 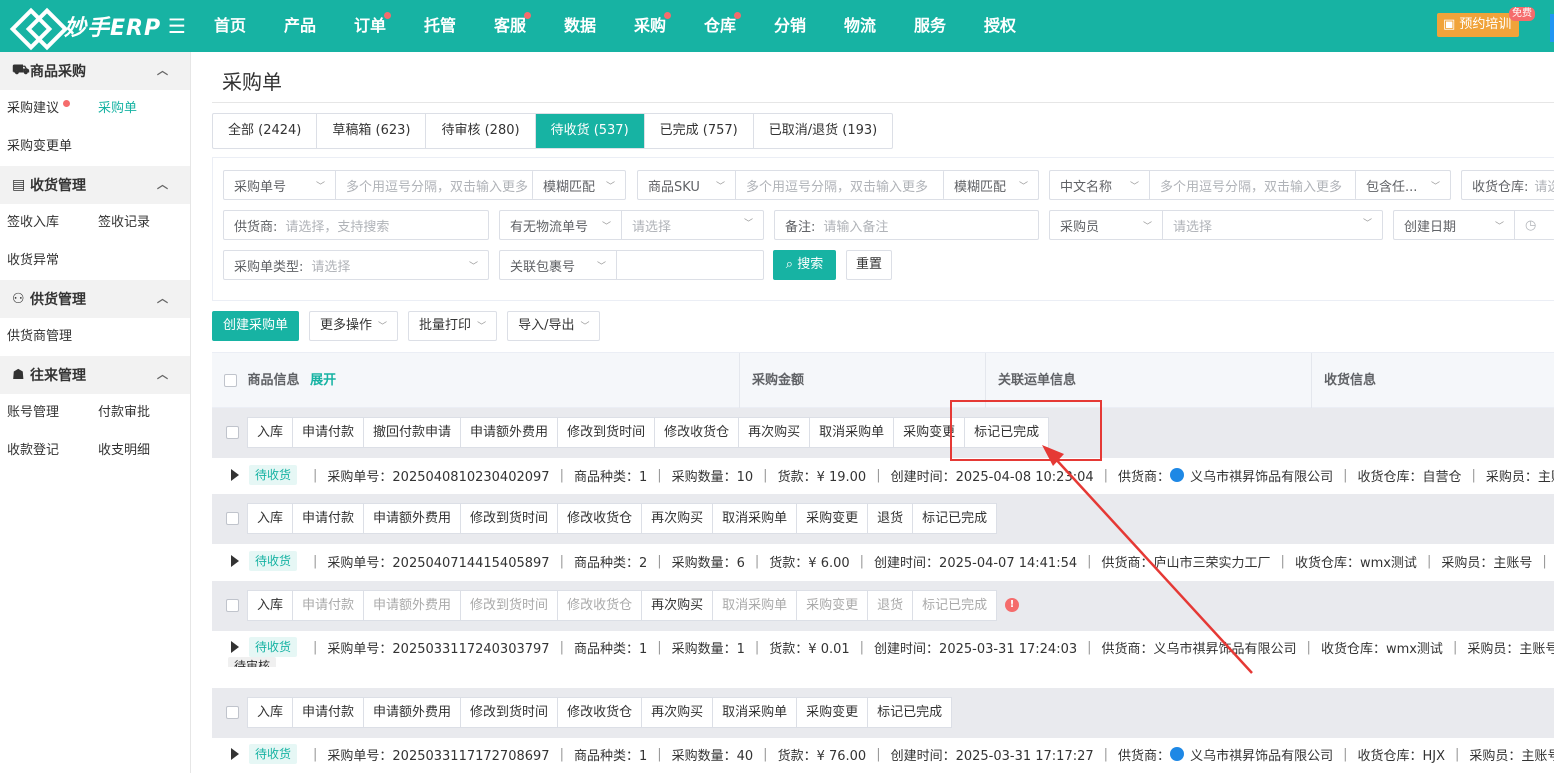 I want to click on nav-item-3: 托管, so click(x=440, y=26).